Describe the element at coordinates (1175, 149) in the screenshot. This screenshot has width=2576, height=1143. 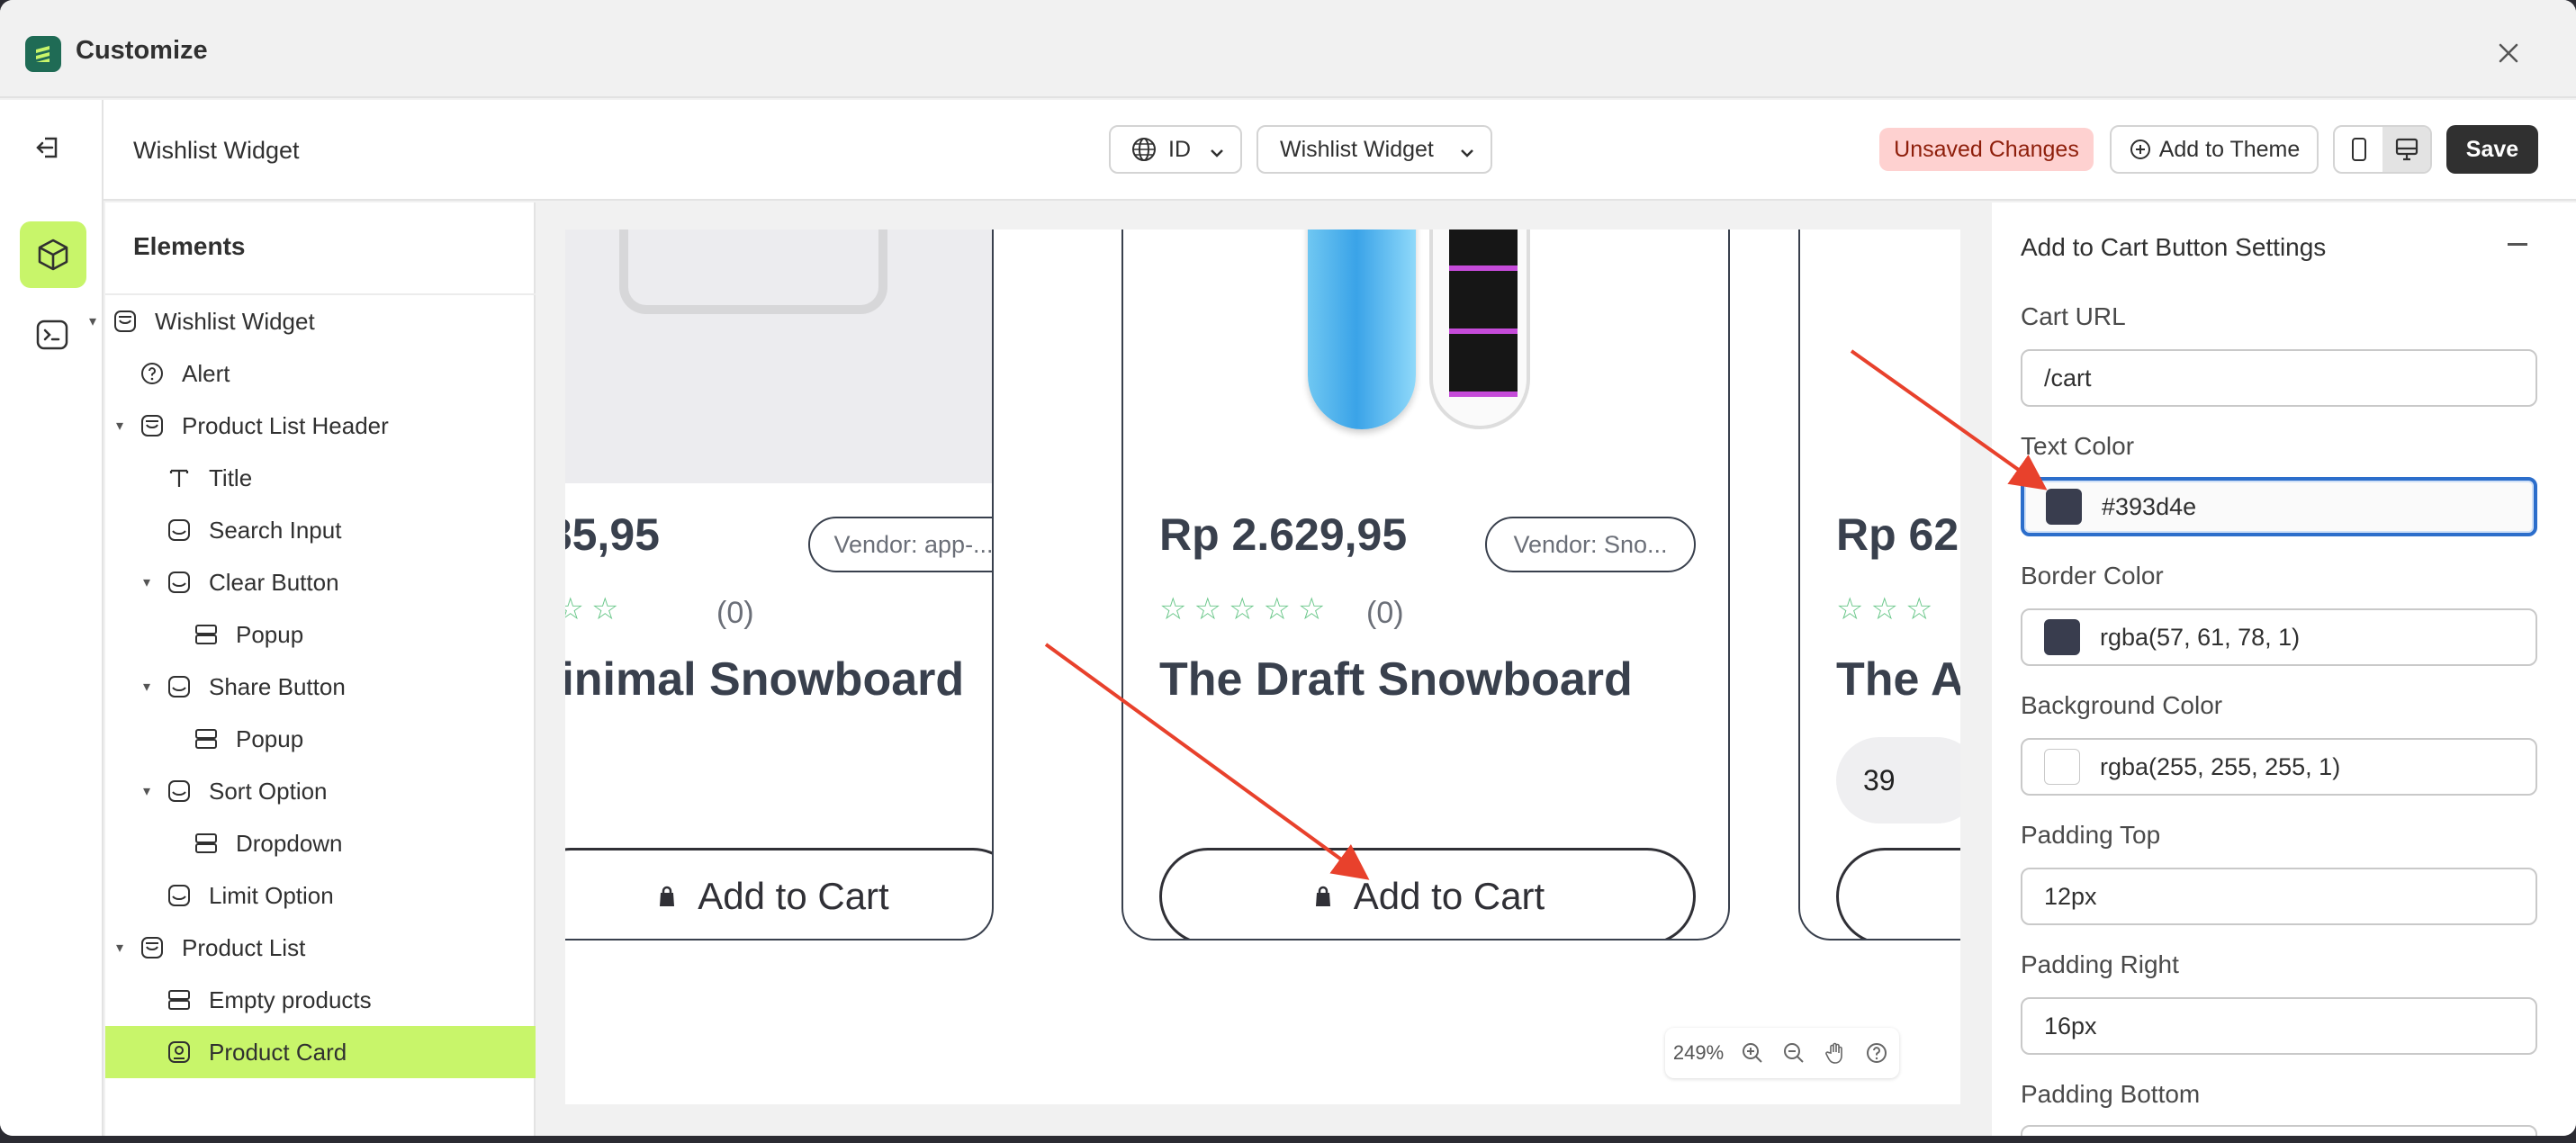
I see `language-select: ID` at that location.